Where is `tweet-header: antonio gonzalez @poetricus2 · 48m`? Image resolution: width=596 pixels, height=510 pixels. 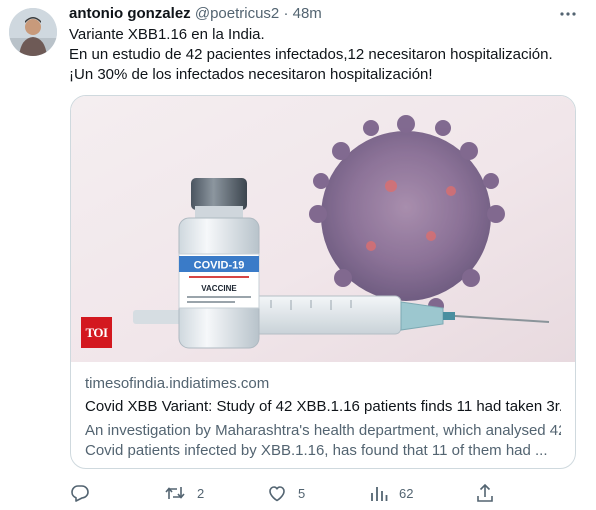
tweet-header: antonio gonzalez @poetricus2 · 48m is located at coordinates (195, 14).